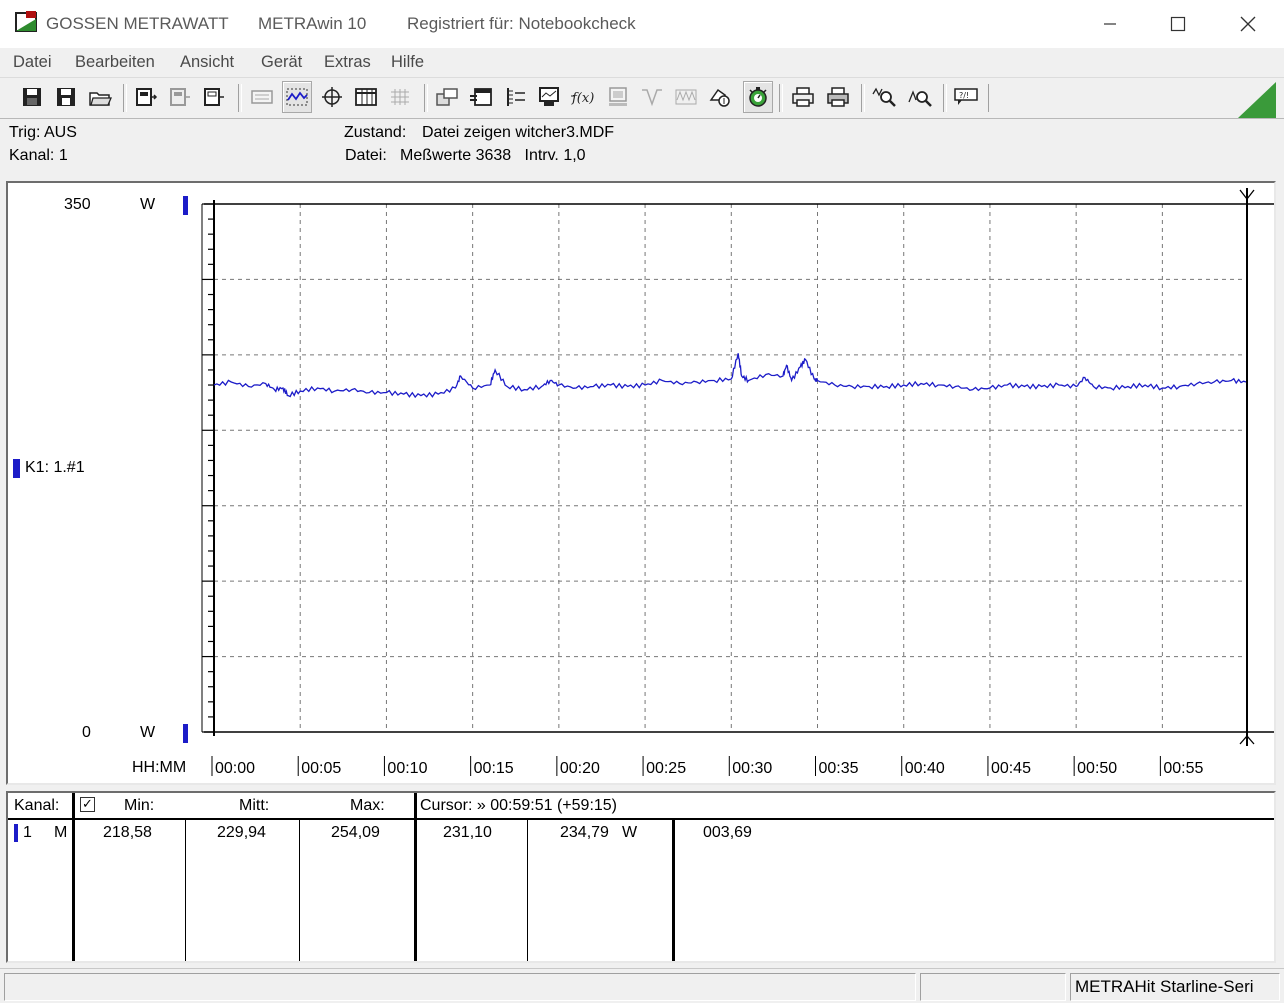 The height and width of the screenshot is (1003, 1284). Describe the element at coordinates (515, 97) in the screenshot. I see `scale-settings-button` at that location.